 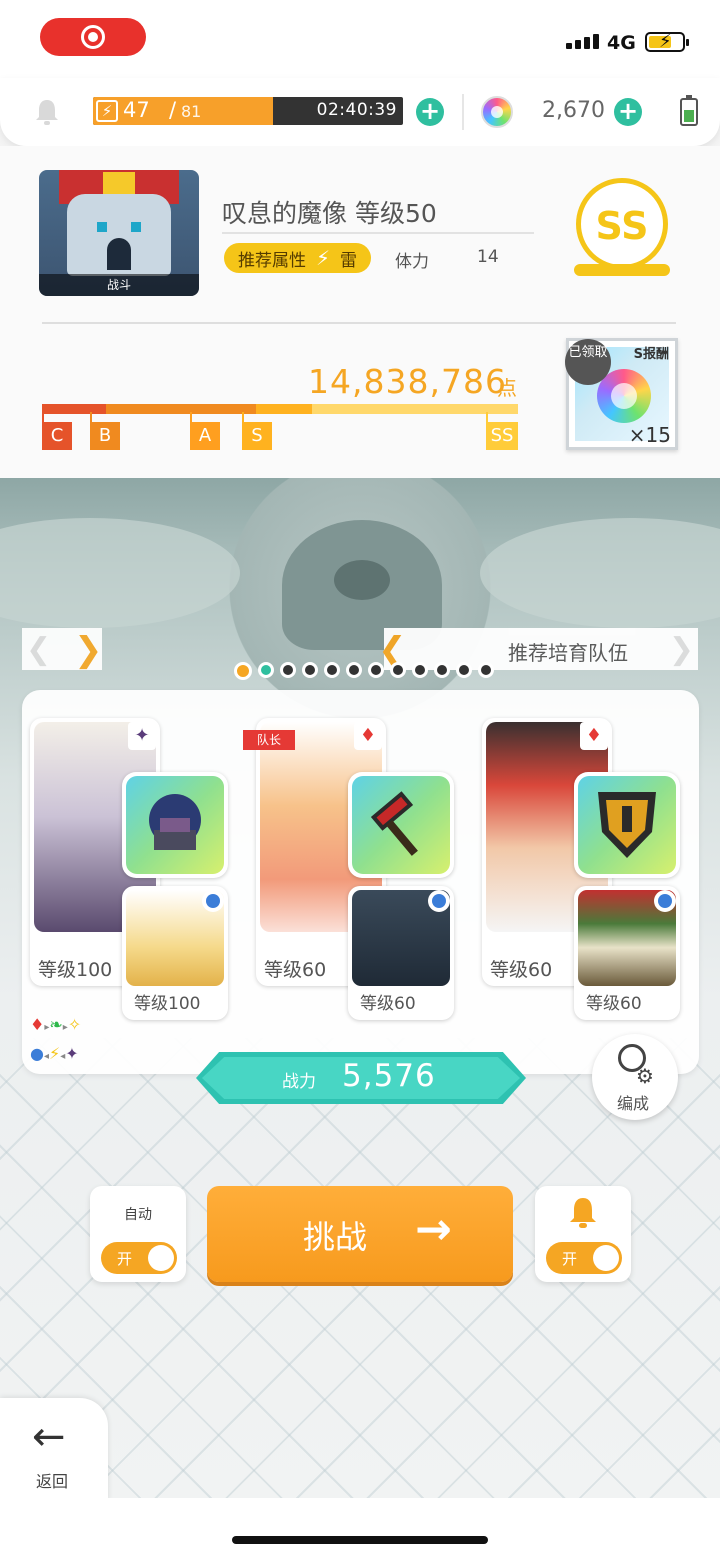 What do you see at coordinates (627, 953) in the screenshot?
I see `support-slot-3: 等级60` at bounding box center [627, 953].